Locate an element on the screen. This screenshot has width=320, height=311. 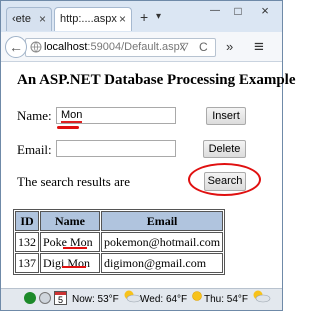
weather-now-label: Now: 53°F is located at coordinates (95, 300).